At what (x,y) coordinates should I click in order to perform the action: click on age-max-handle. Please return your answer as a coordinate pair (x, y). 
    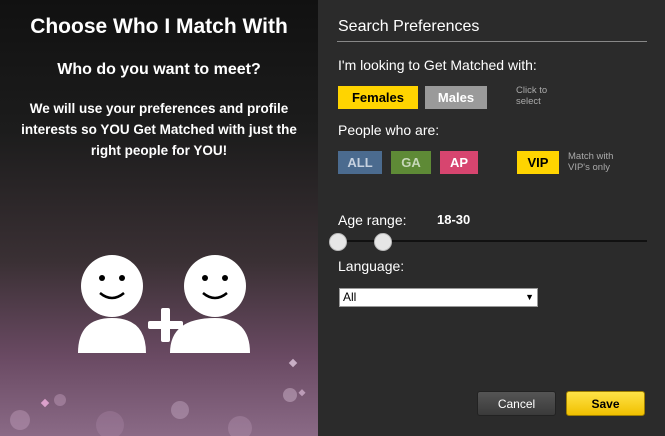
    Looking at the image, I should click on (383, 242).